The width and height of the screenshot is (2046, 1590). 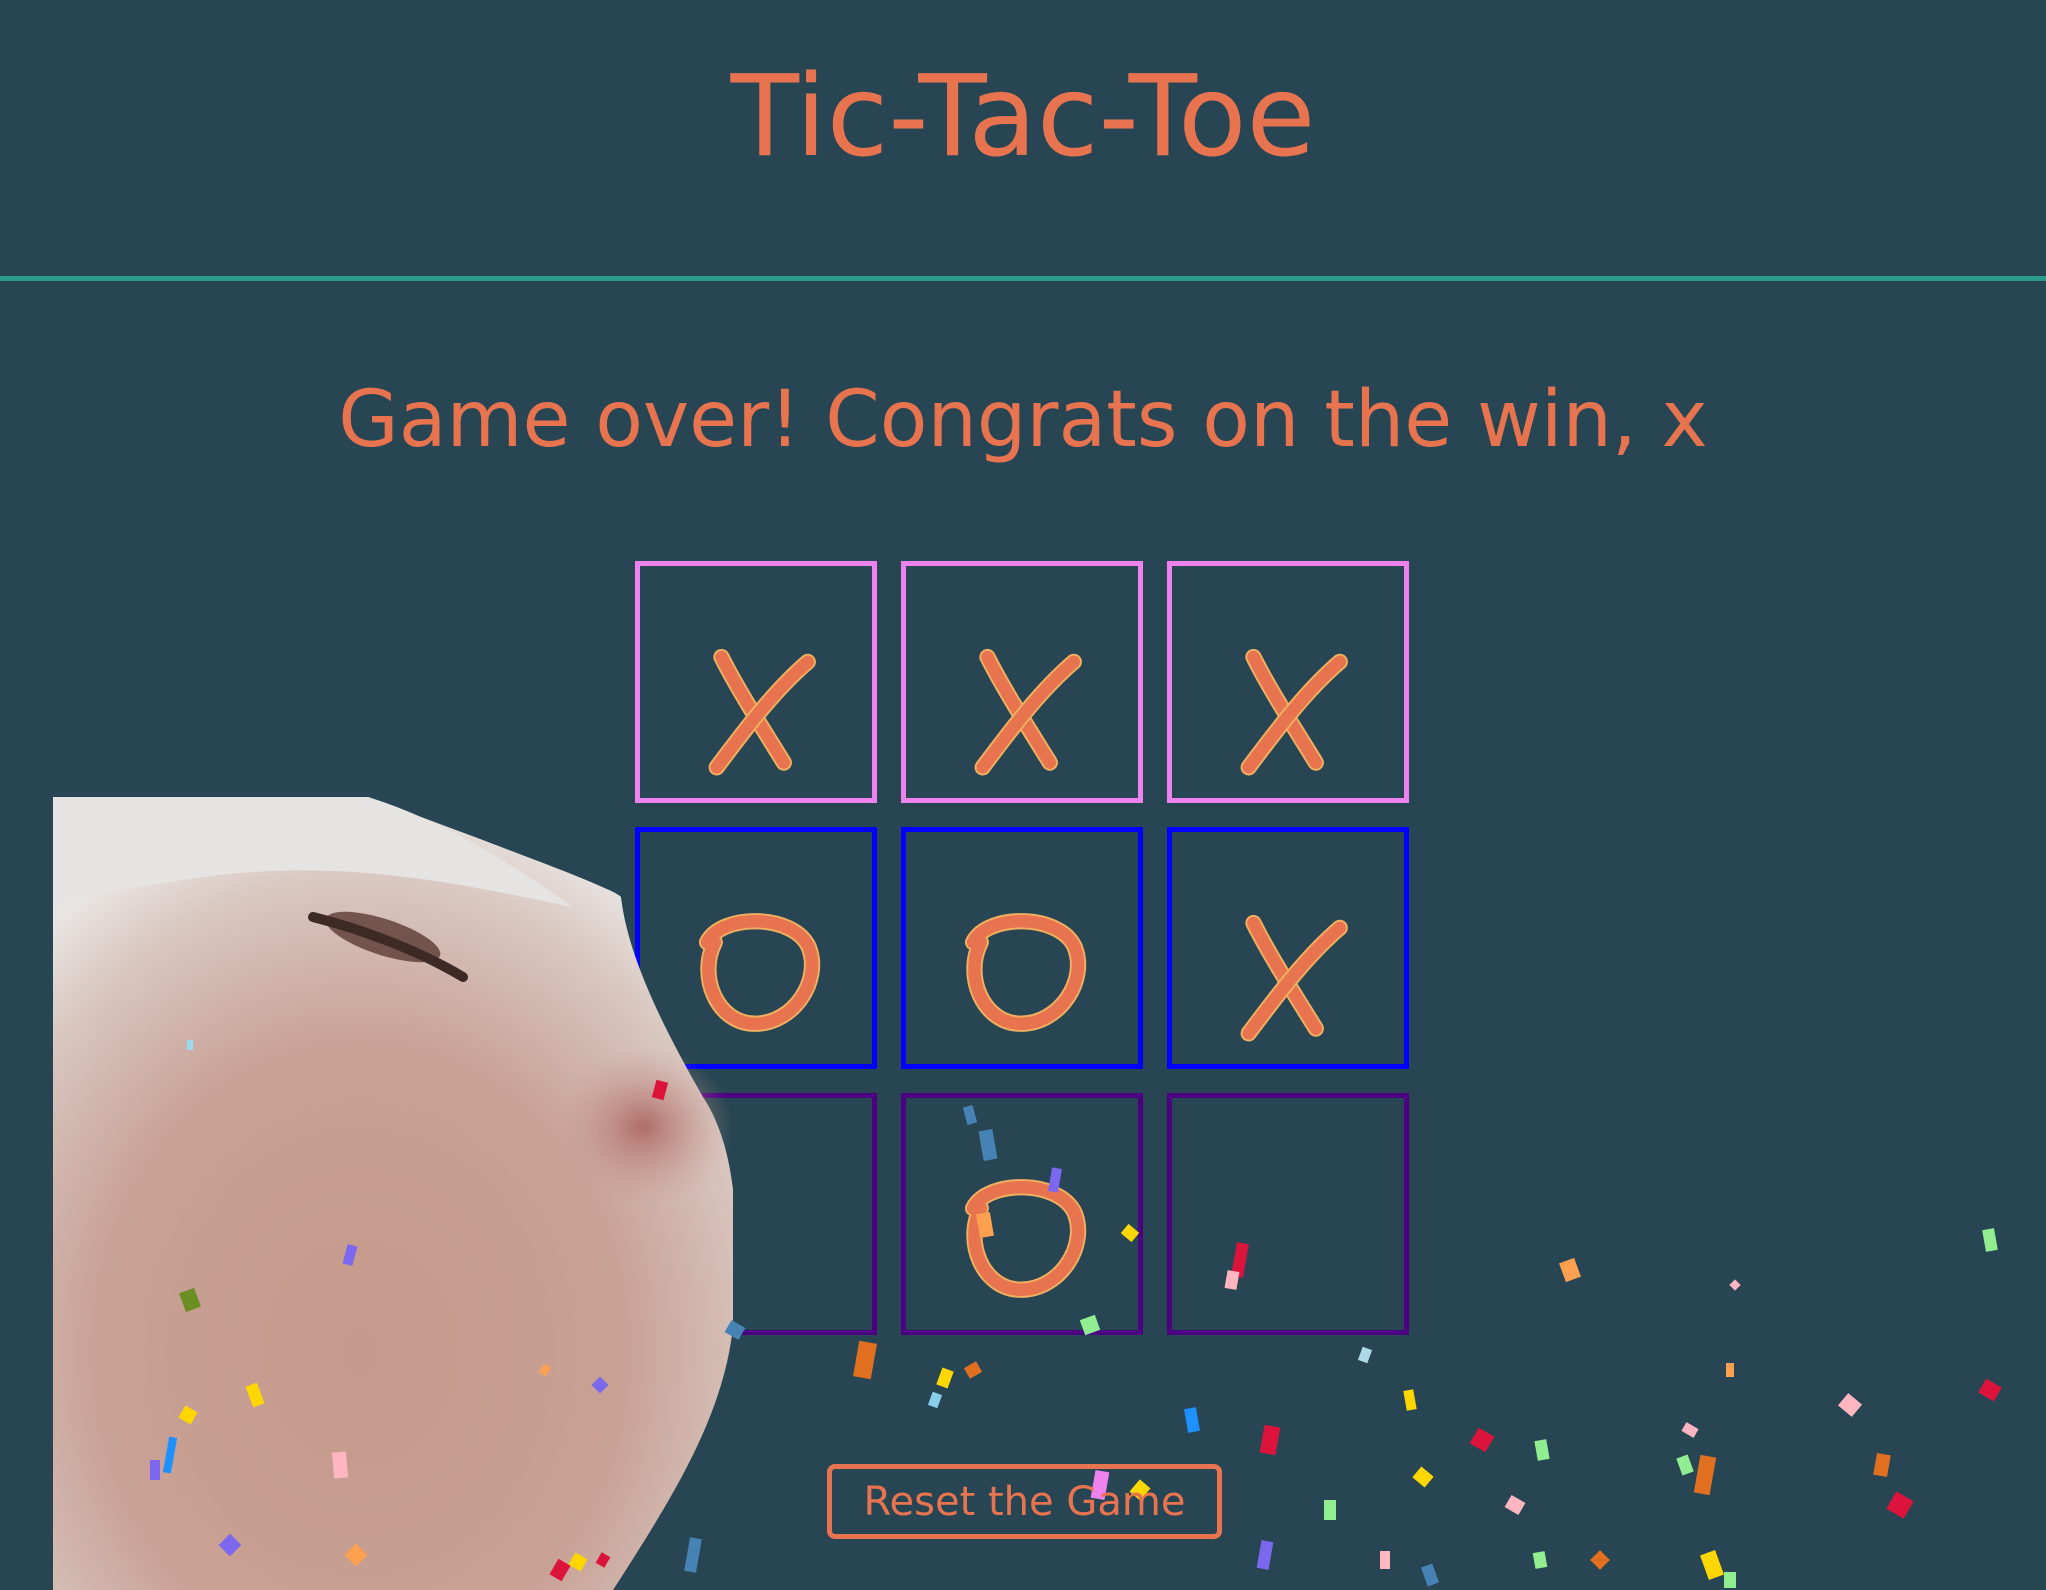 What do you see at coordinates (1024, 1501) in the screenshot?
I see `reset-game-button: Reset the Game` at bounding box center [1024, 1501].